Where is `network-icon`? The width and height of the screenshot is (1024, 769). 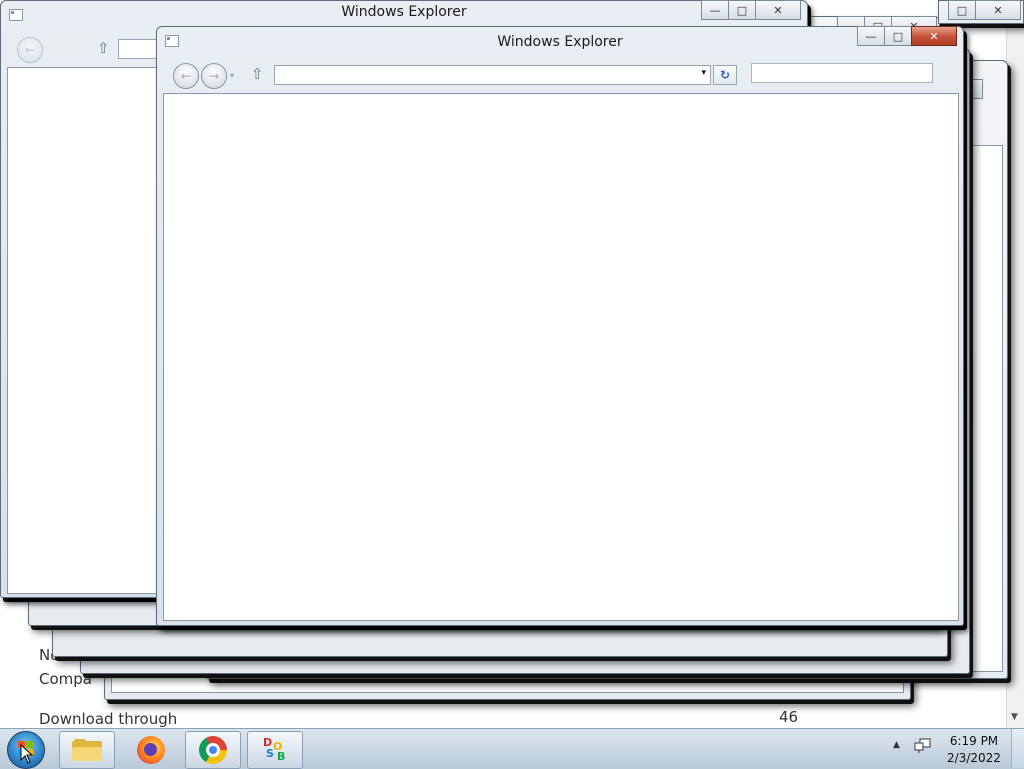
network-icon is located at coordinates (923, 746).